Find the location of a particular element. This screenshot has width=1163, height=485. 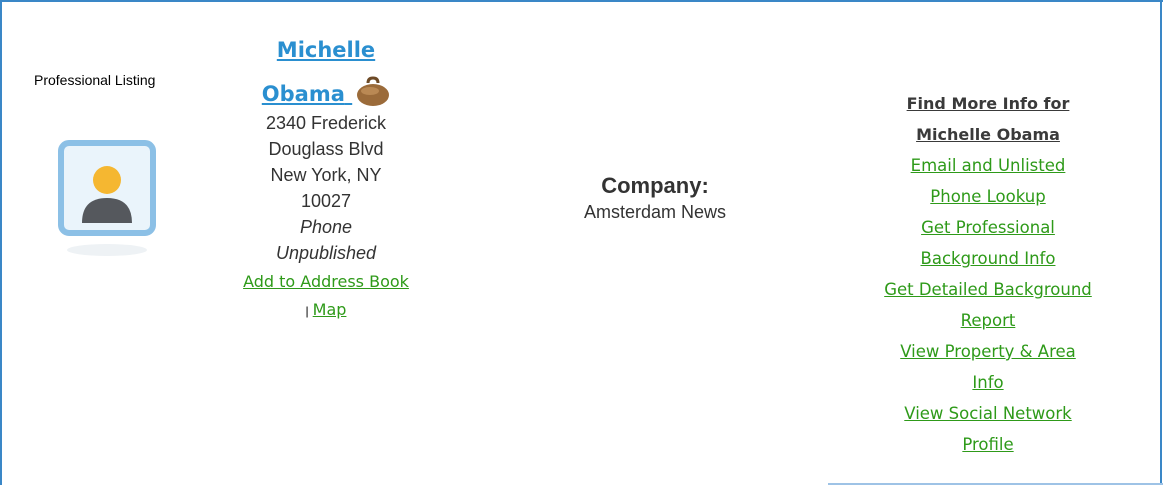

phone-status-line-1: Phone is located at coordinates (326, 227).